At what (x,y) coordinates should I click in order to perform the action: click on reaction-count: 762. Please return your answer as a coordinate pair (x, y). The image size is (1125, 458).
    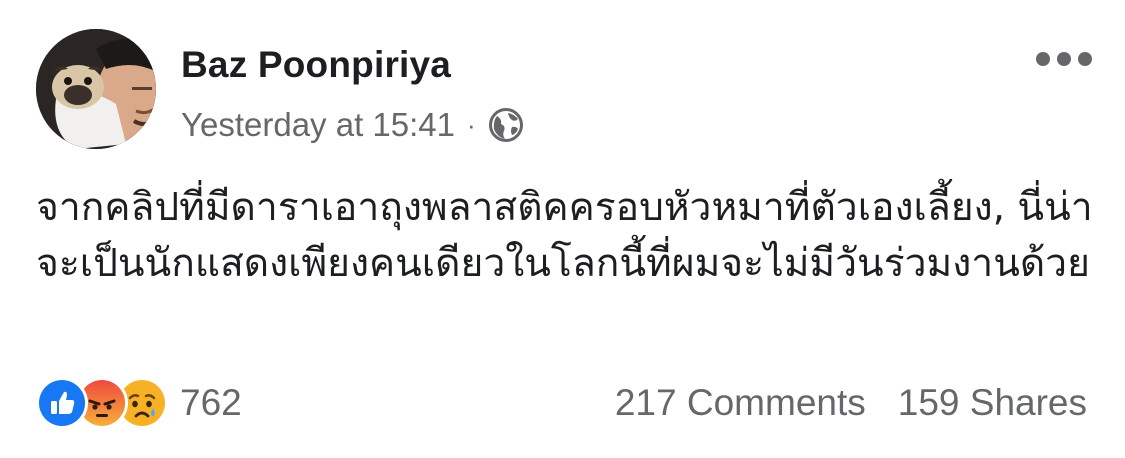
    Looking at the image, I should click on (211, 402).